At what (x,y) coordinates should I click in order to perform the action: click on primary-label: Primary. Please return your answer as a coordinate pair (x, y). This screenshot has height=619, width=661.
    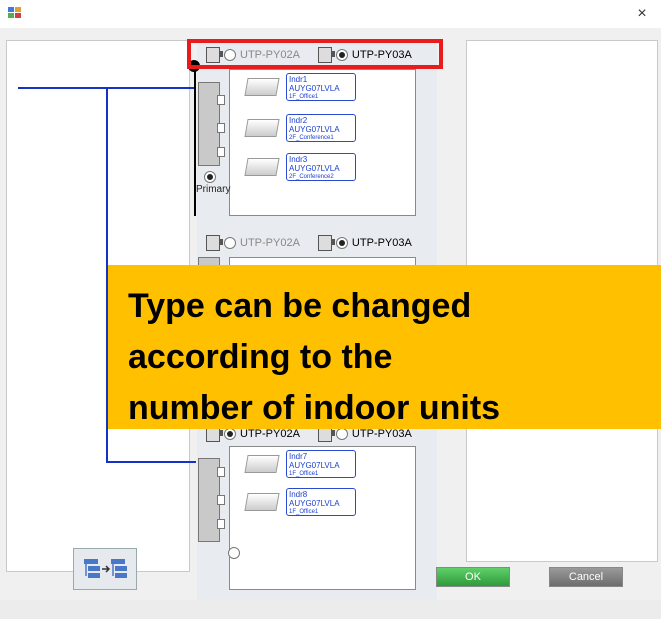
    Looking at the image, I should click on (213, 189).